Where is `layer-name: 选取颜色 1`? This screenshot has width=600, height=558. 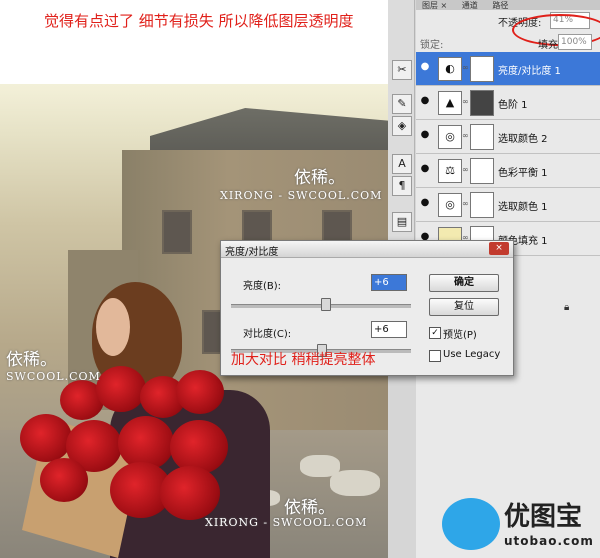 layer-name: 选取颜色 1 is located at coordinates (523, 207).